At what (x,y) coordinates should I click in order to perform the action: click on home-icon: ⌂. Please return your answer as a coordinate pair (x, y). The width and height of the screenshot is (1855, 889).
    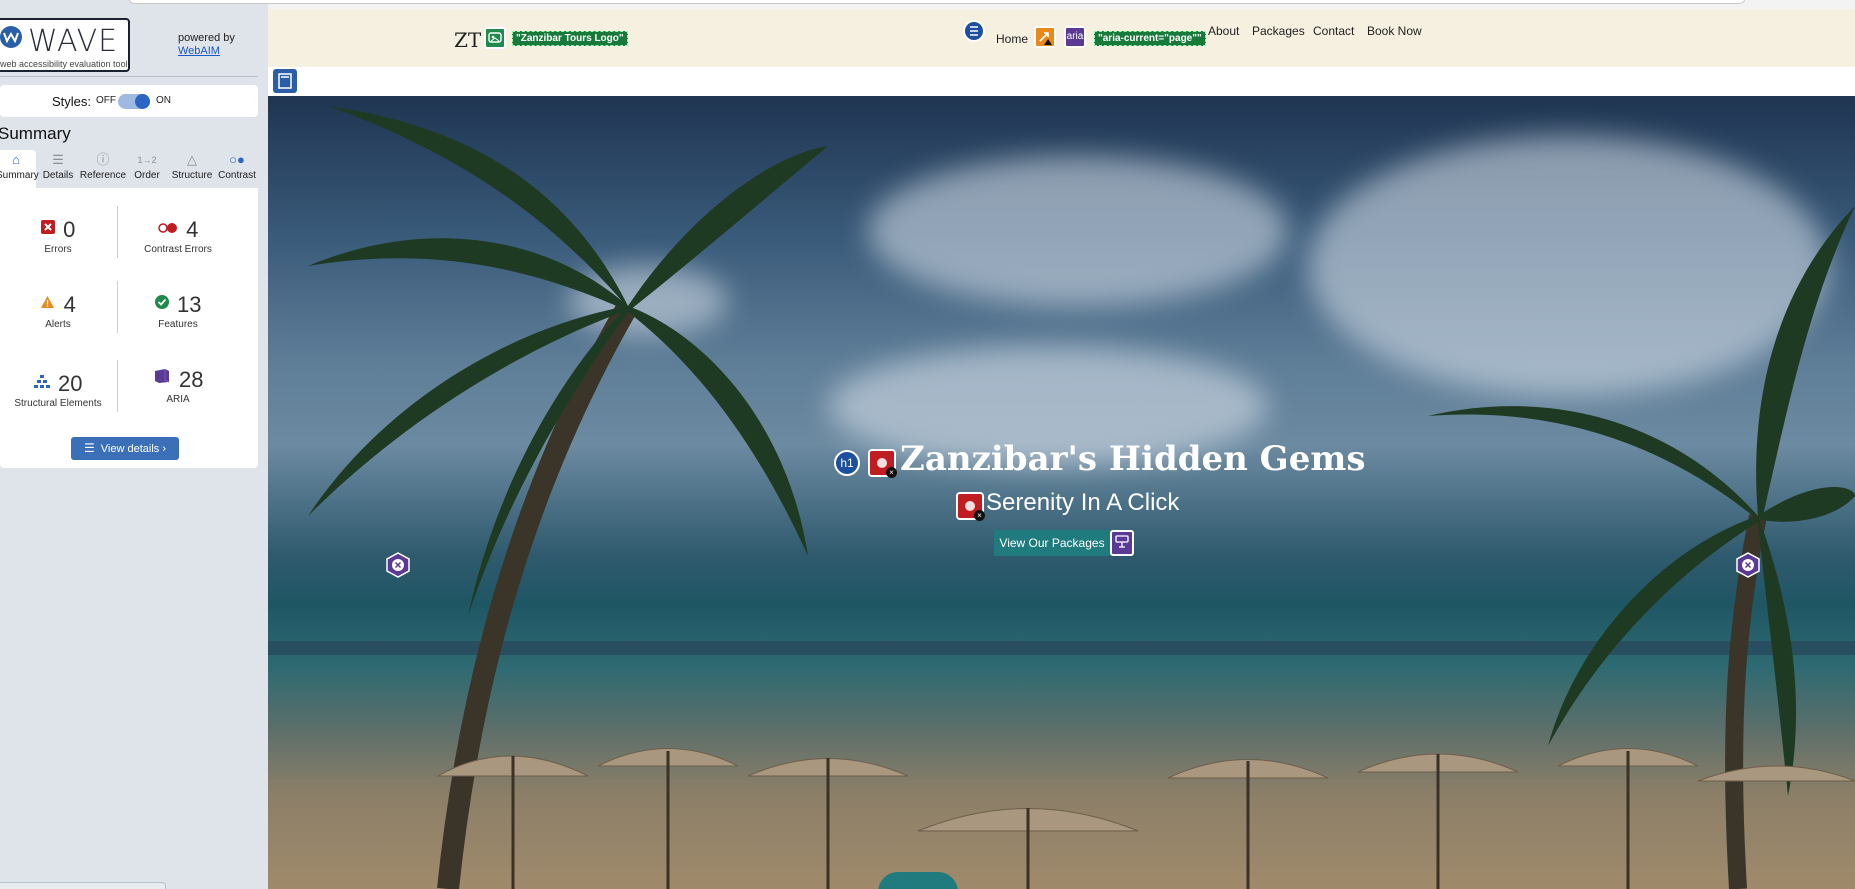
    Looking at the image, I should click on (16, 159).